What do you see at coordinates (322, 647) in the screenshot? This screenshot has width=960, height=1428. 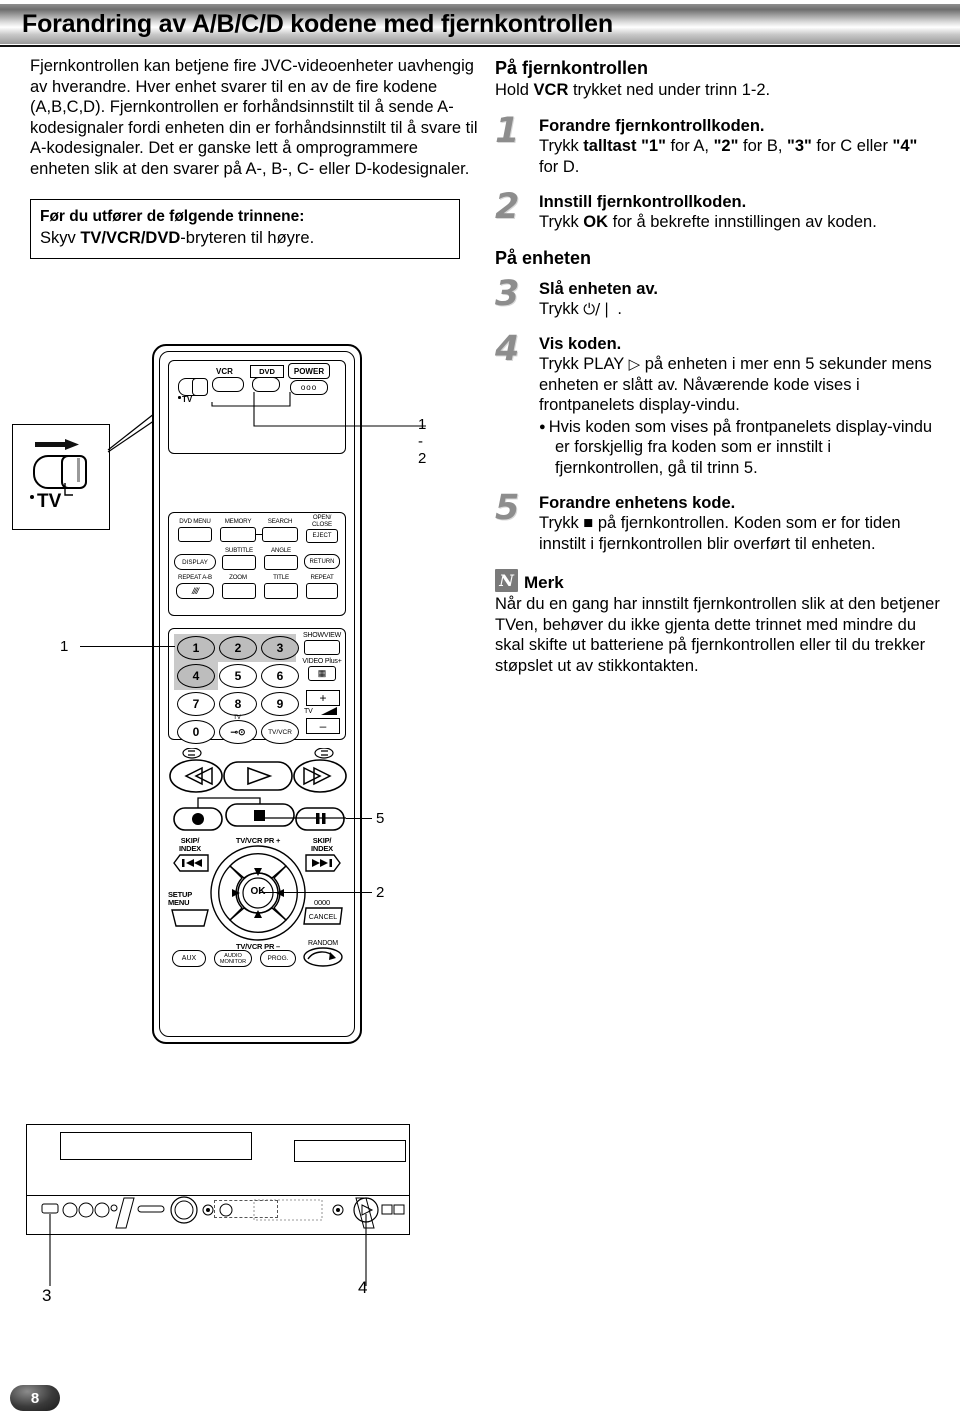 I see `showview-button` at bounding box center [322, 647].